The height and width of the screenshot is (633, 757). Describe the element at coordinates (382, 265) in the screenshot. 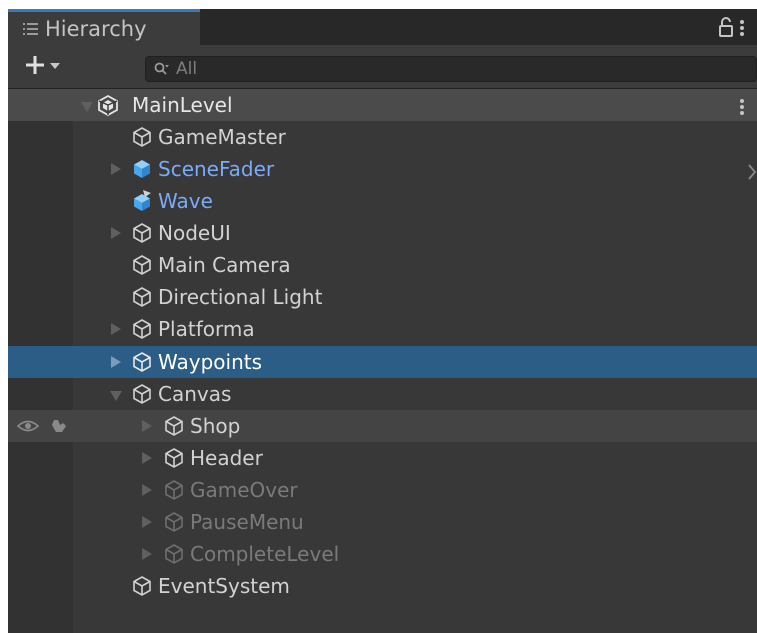

I see `tree-row-main-camera: Main Camera` at that location.